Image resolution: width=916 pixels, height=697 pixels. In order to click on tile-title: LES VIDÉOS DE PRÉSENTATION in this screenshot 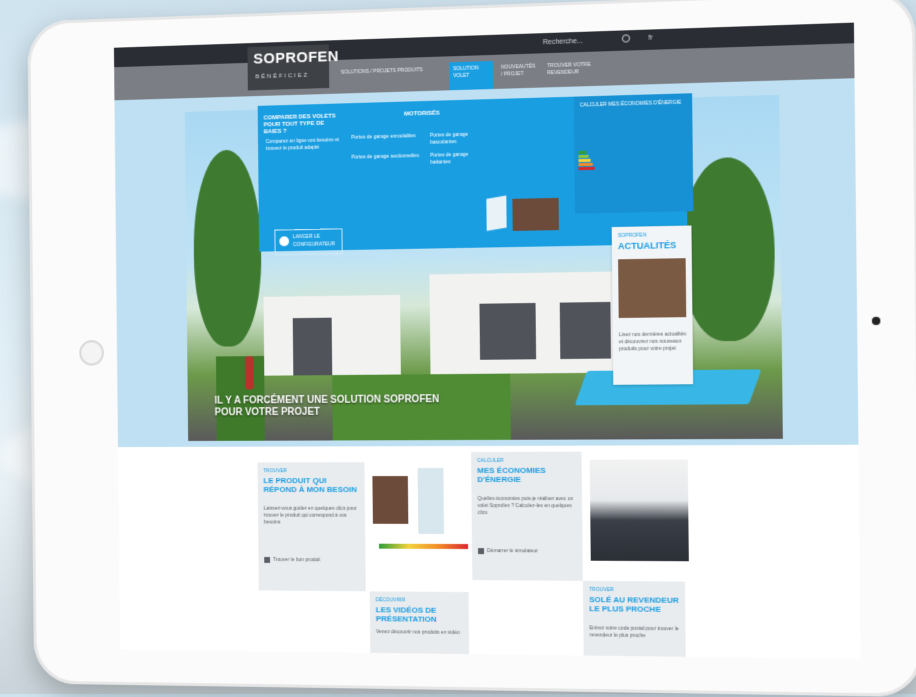, I will do `click(420, 614)`.